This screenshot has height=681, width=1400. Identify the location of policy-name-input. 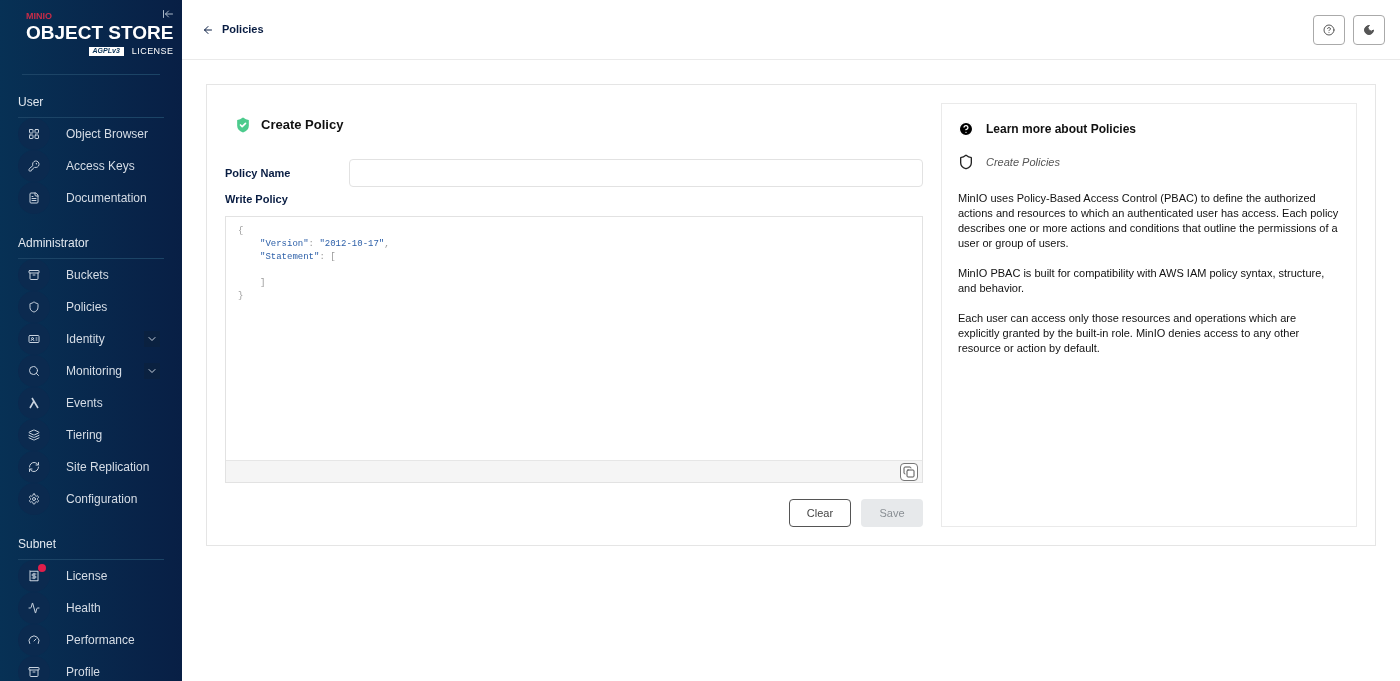
(636, 173).